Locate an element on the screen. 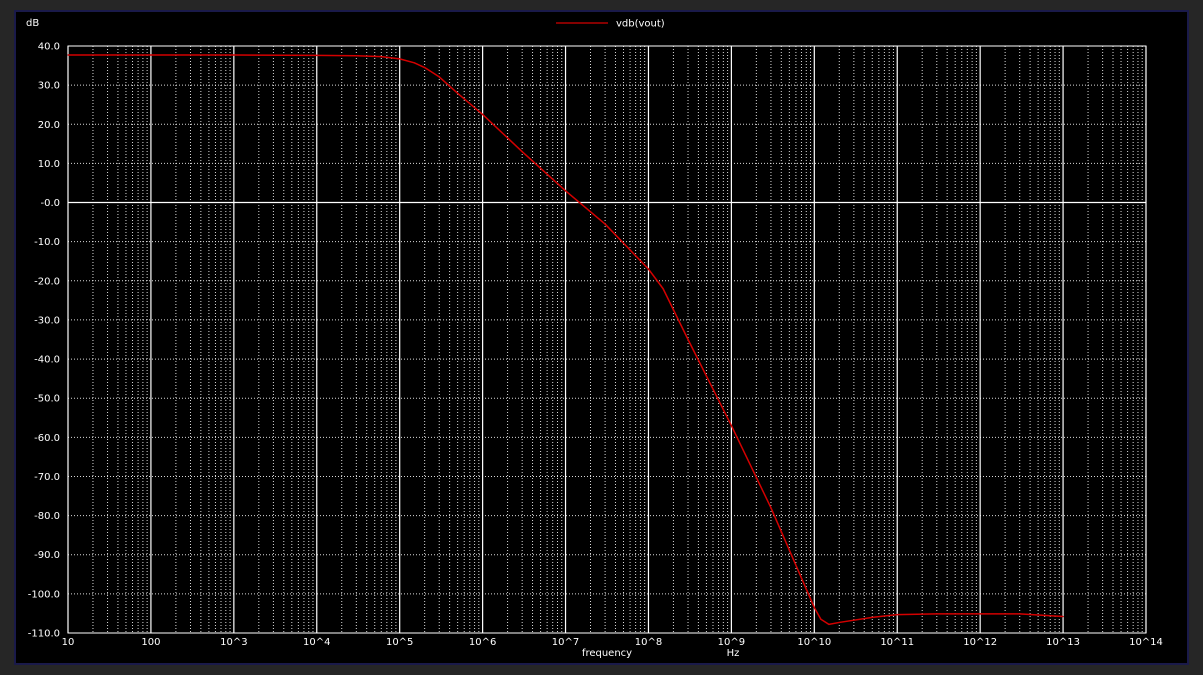 Image resolution: width=1203 pixels, height=675 pixels. x-tick-label: 100 is located at coordinates (150, 642).